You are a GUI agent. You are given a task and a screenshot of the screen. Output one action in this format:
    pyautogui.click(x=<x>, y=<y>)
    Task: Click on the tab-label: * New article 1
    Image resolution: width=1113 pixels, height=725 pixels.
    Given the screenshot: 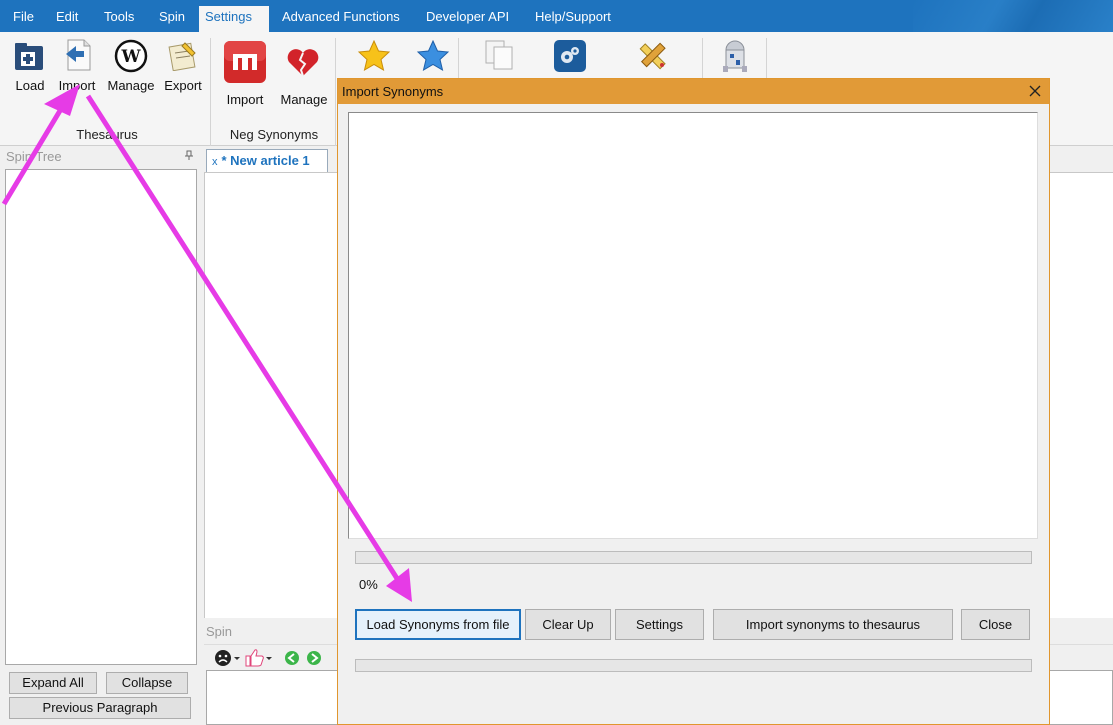 What is the action you would take?
    pyautogui.click(x=265, y=160)
    